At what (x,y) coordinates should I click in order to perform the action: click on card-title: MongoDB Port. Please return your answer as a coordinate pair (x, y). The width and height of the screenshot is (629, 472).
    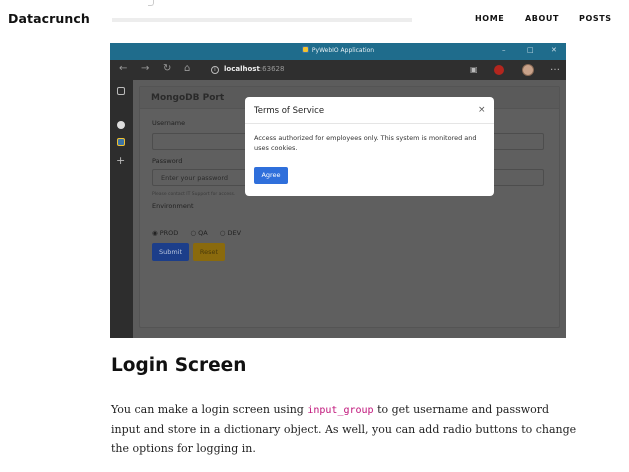
    Looking at the image, I should click on (188, 98).